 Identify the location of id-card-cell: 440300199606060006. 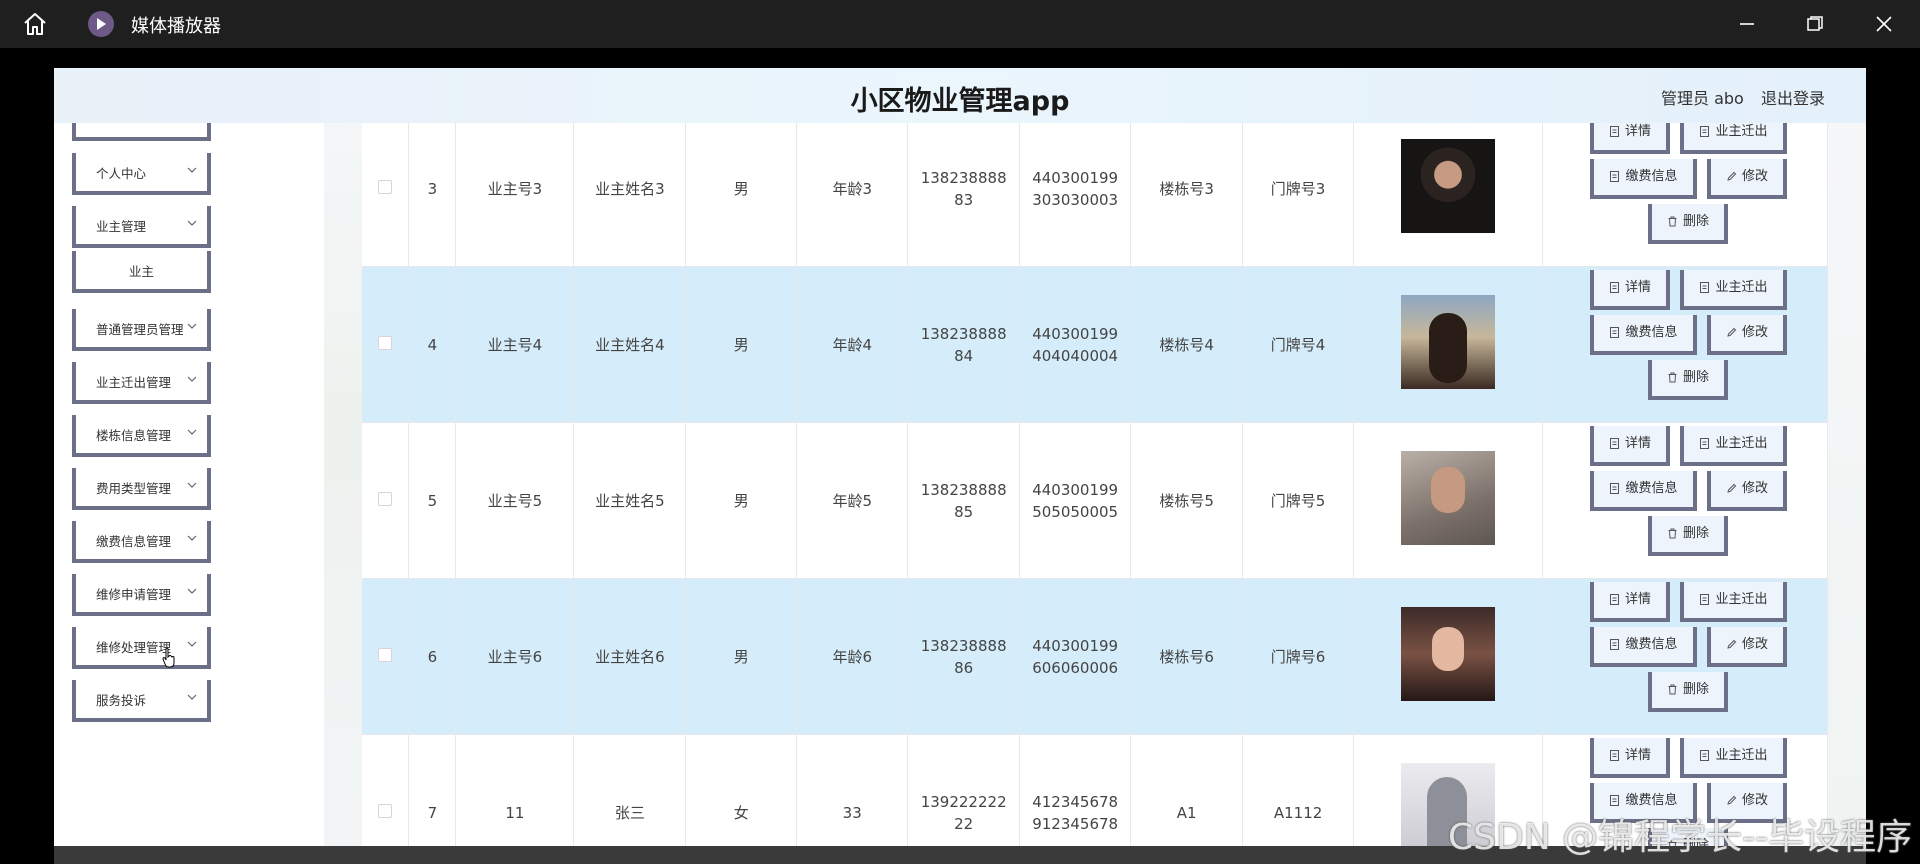
(1075, 656).